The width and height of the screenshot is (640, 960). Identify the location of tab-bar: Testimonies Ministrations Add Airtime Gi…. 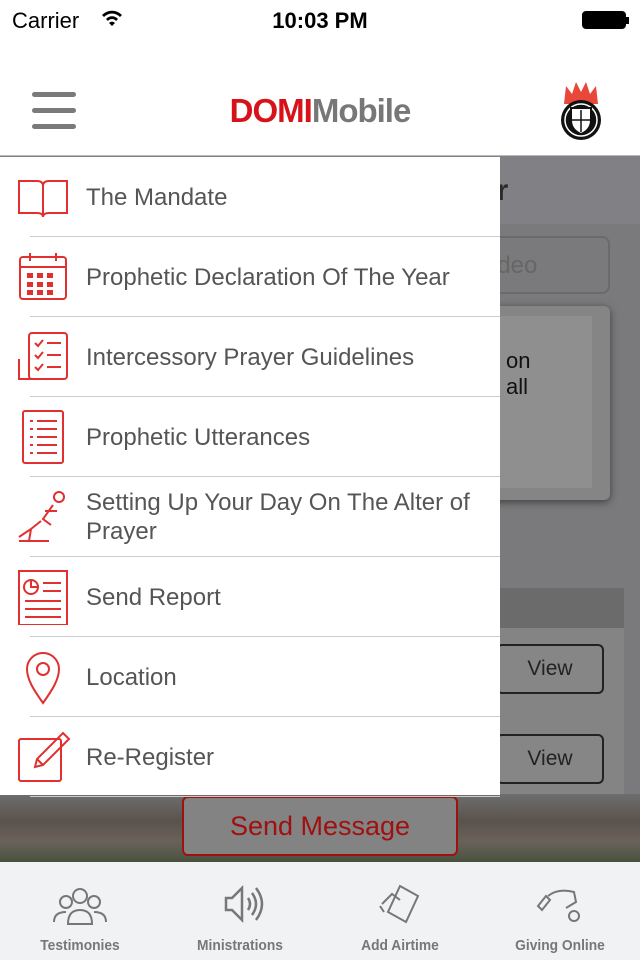
(320, 911).